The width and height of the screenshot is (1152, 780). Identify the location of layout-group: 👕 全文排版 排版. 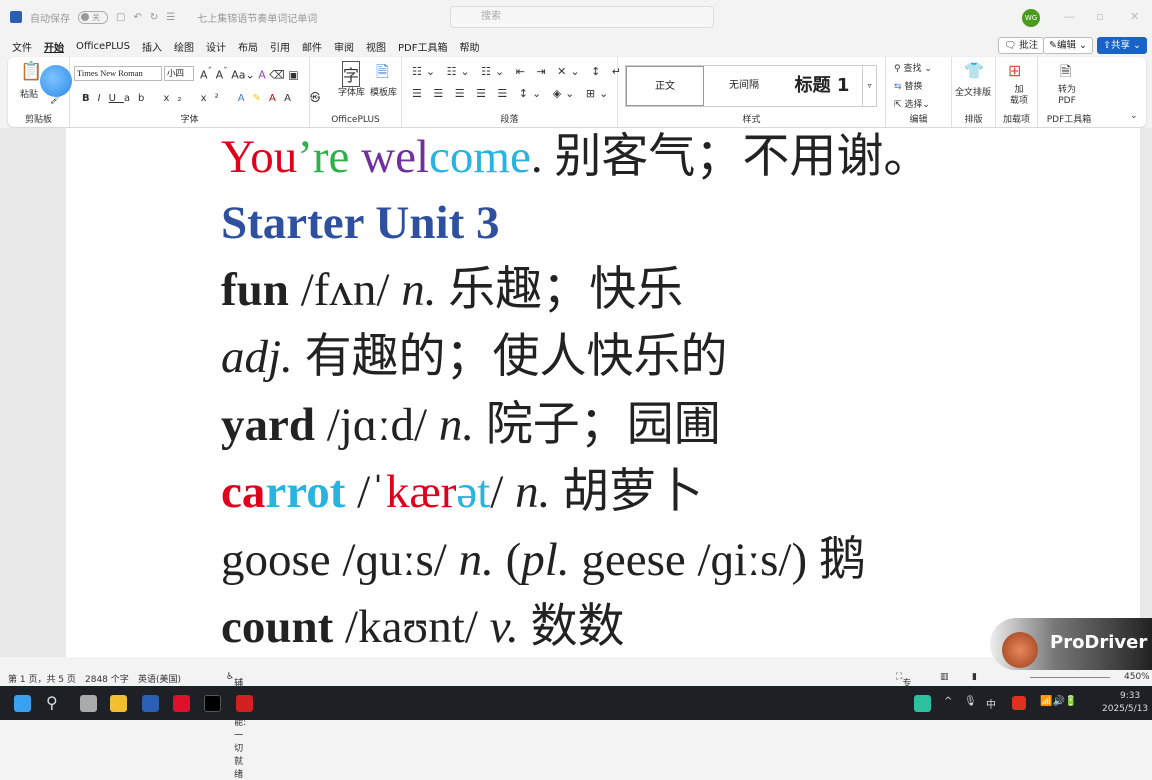
(974, 92).